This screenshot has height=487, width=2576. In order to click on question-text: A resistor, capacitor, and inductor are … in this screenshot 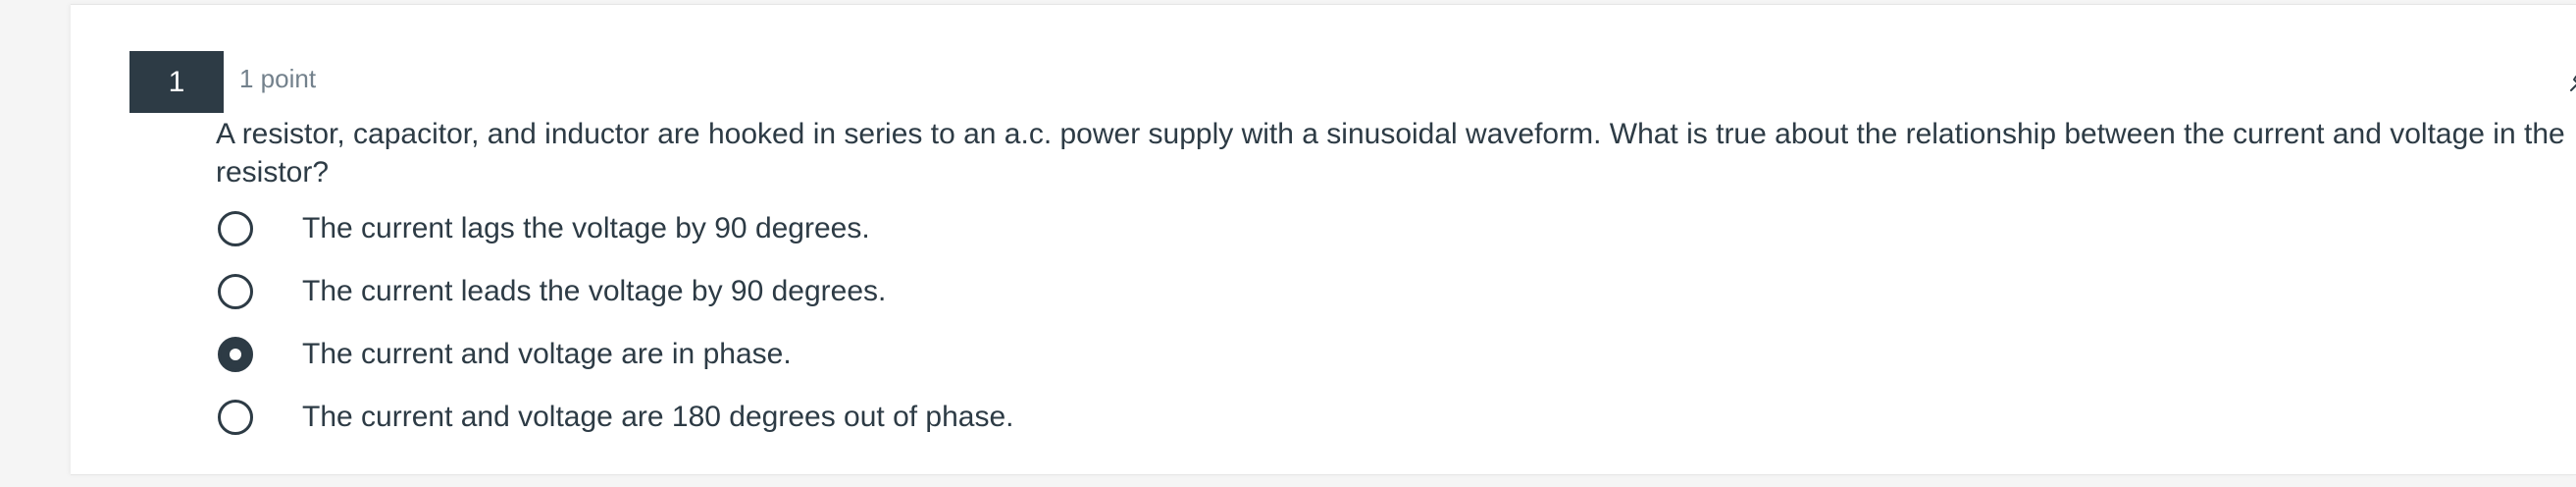, I will do `click(1390, 153)`.